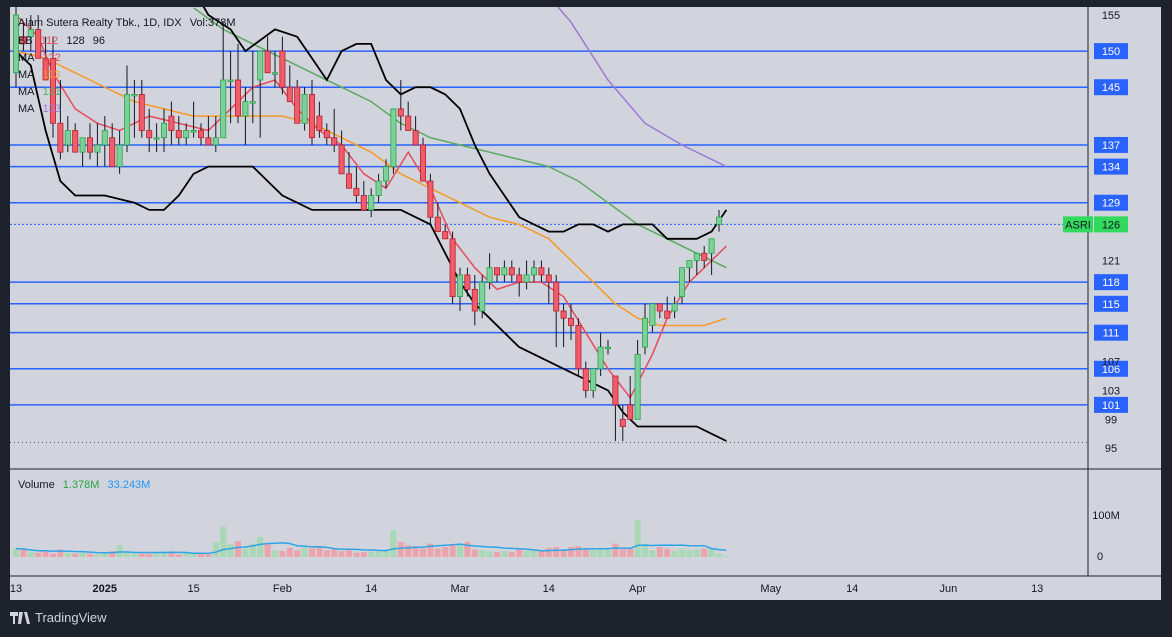 The width and height of the screenshot is (1172, 637). What do you see at coordinates (1111, 88) in the screenshot?
I see `level-label: 145` at bounding box center [1111, 88].